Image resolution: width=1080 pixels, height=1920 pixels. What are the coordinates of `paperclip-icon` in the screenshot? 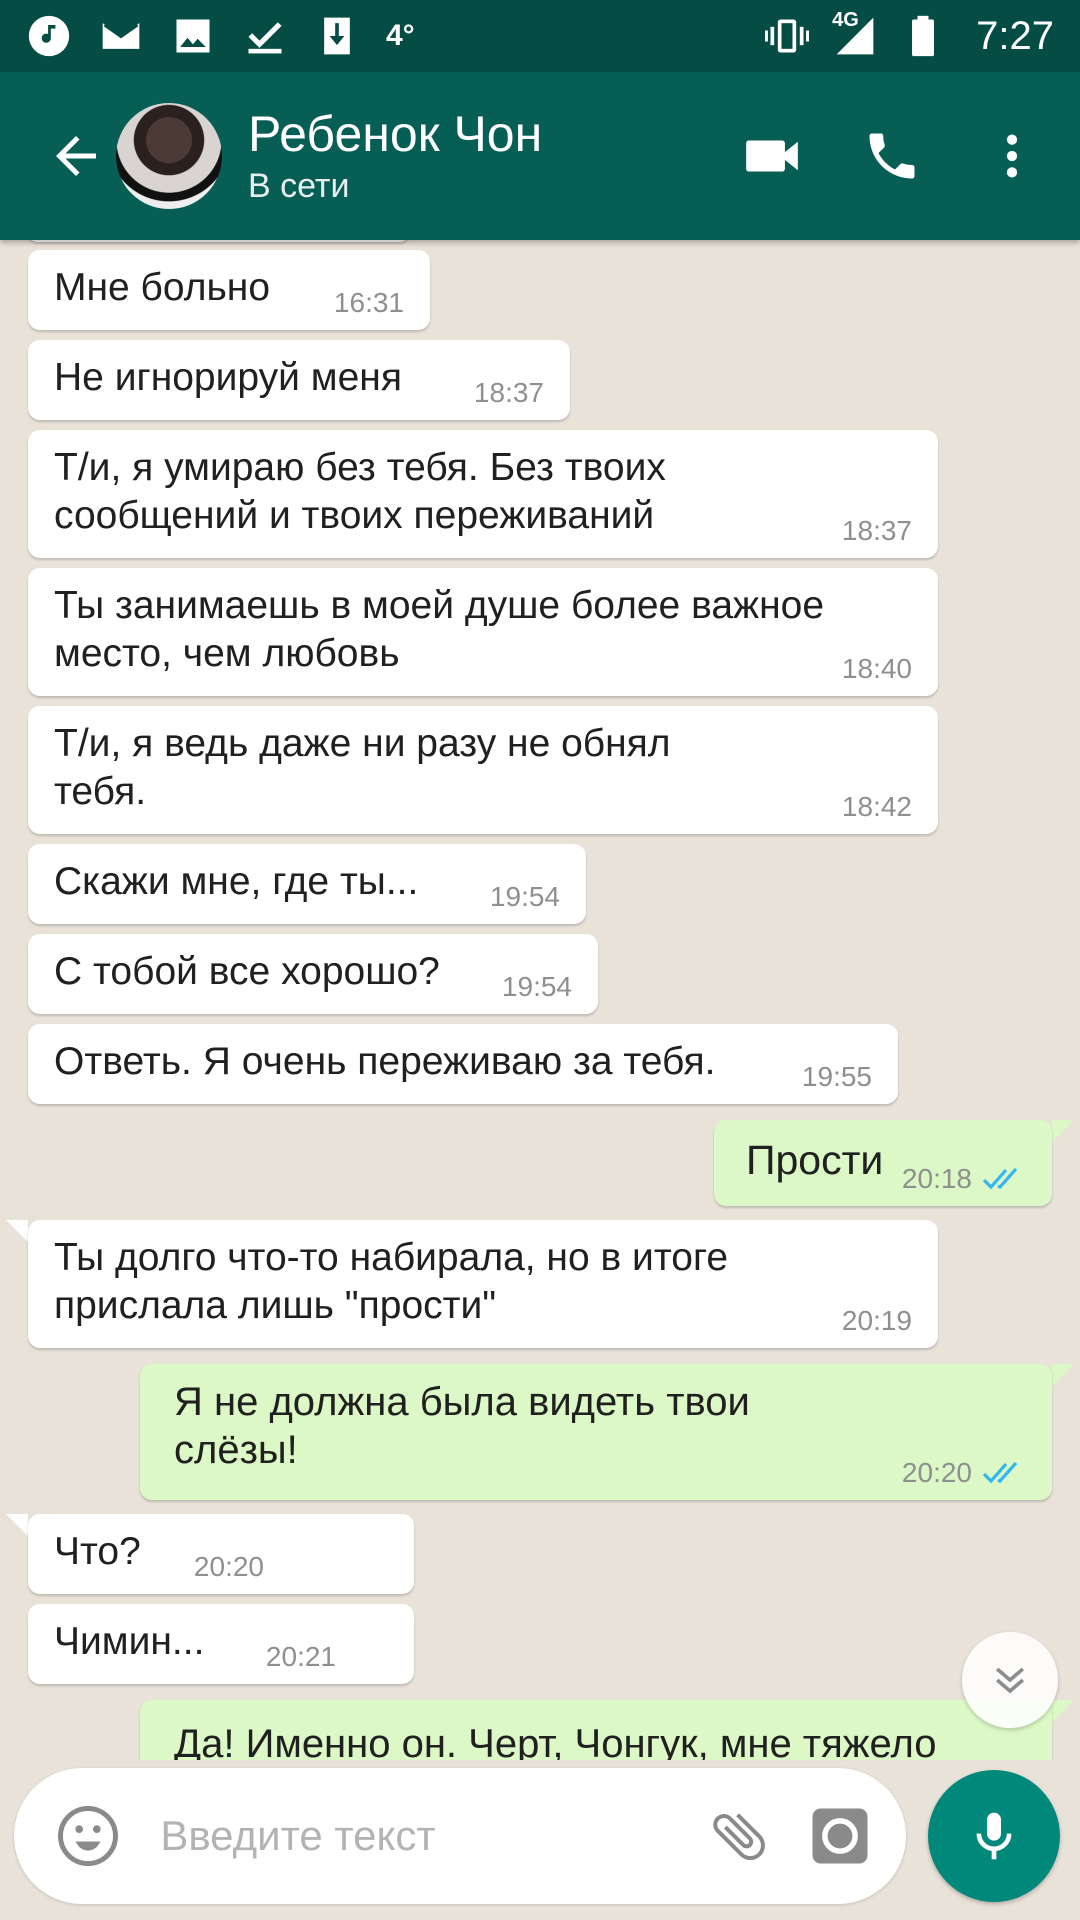 It's located at (739, 1837).